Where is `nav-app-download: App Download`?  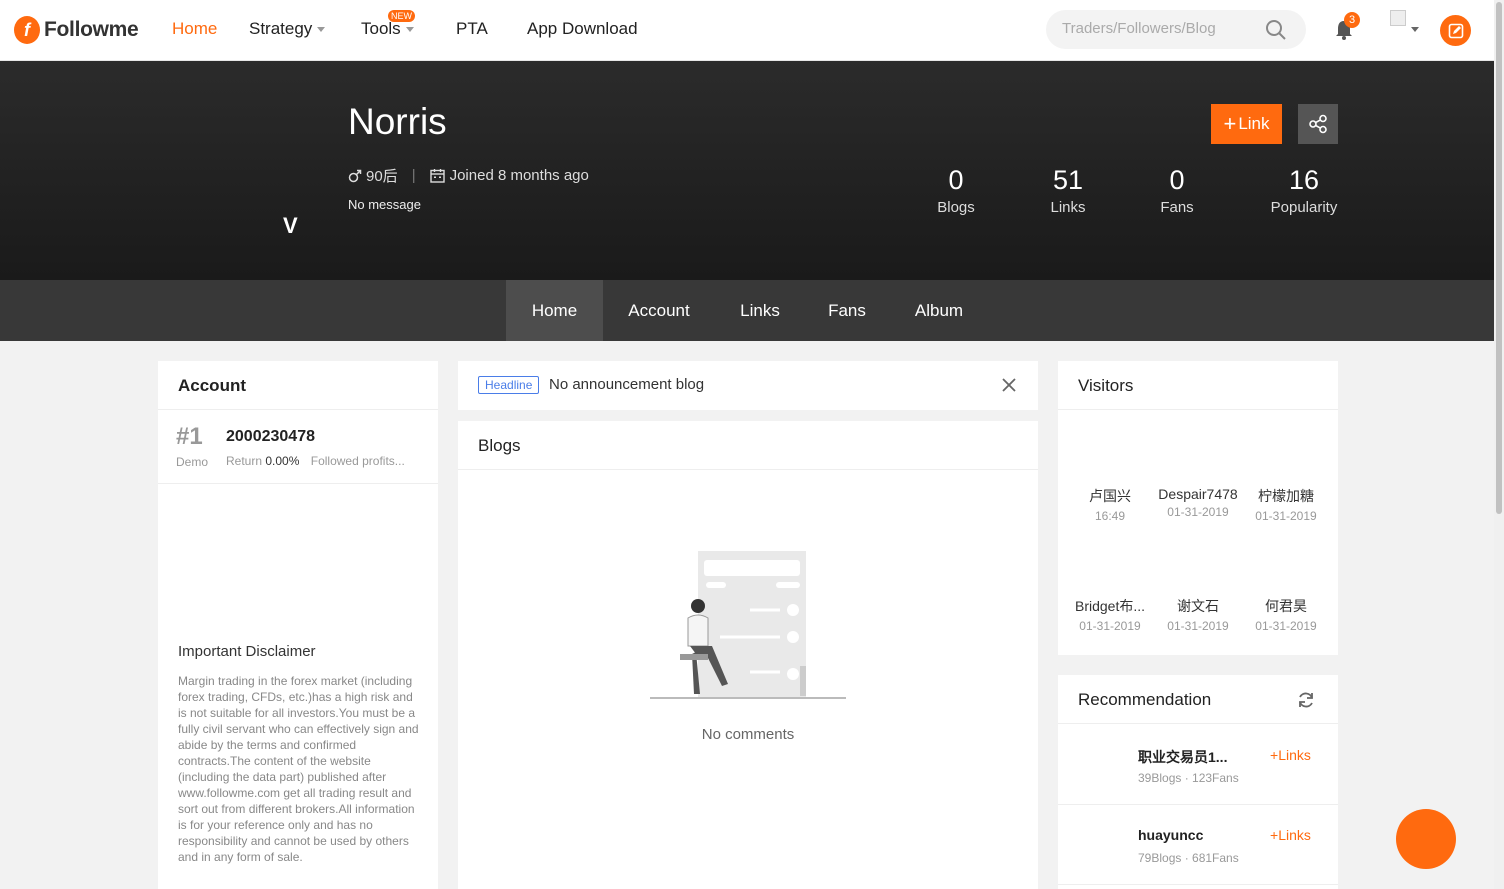
nav-app-download: App Download is located at coordinates (582, 29).